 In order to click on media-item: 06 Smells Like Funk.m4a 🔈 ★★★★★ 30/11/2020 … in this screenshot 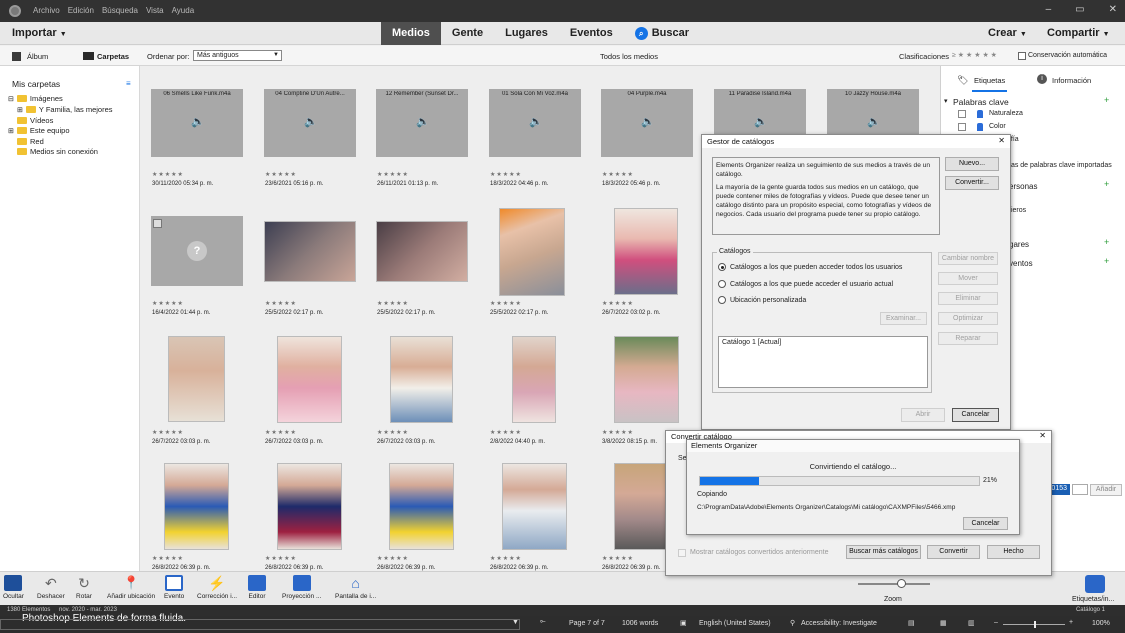, I will do `click(200, 149)`.